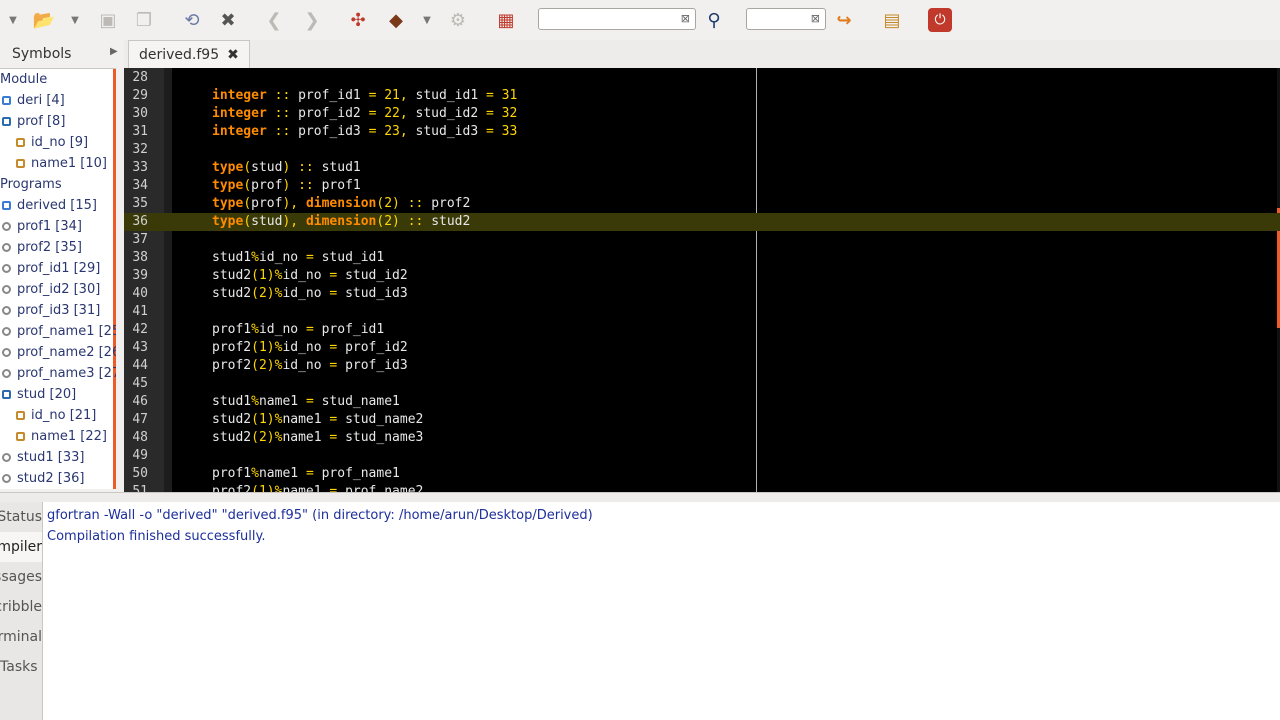 This screenshot has width=1280, height=720. What do you see at coordinates (702, 366) in the screenshot?
I see `code-line: 44 prof2(2)%id_no = prof_id3` at bounding box center [702, 366].